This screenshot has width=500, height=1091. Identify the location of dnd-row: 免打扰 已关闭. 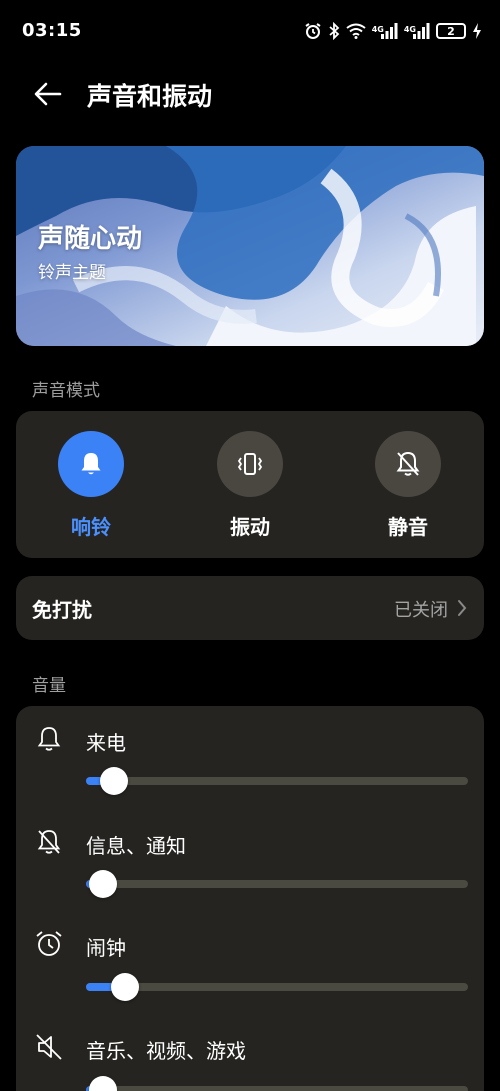
(250, 608).